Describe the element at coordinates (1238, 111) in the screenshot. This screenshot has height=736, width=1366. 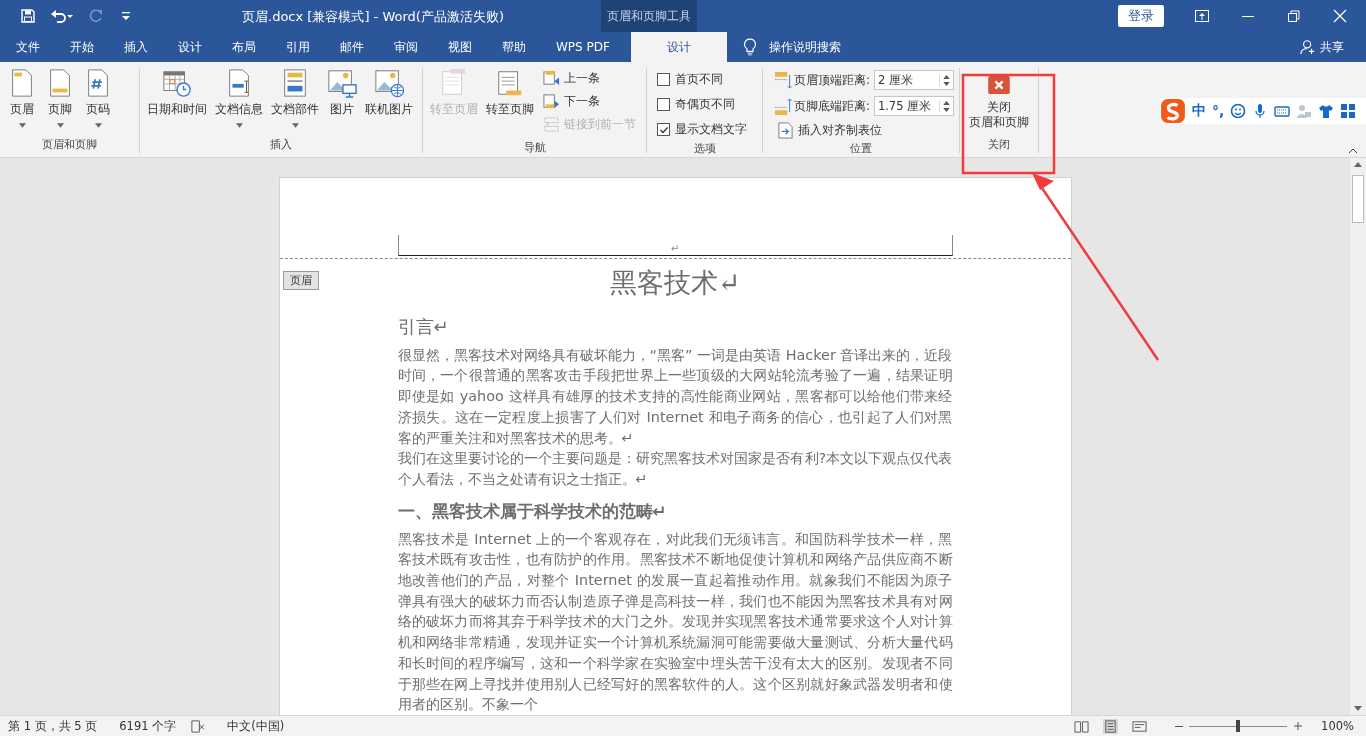
I see `smiley-icon` at that location.